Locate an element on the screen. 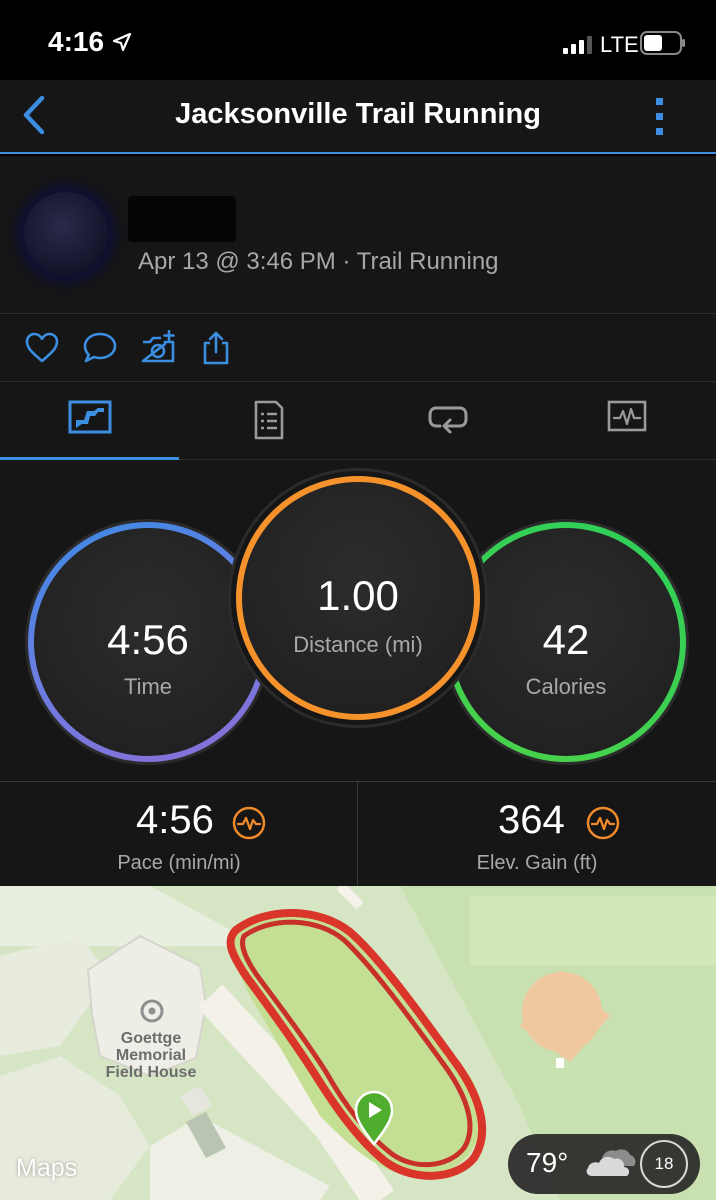  weather-badge: 79° 18 is located at coordinates (604, 1164).